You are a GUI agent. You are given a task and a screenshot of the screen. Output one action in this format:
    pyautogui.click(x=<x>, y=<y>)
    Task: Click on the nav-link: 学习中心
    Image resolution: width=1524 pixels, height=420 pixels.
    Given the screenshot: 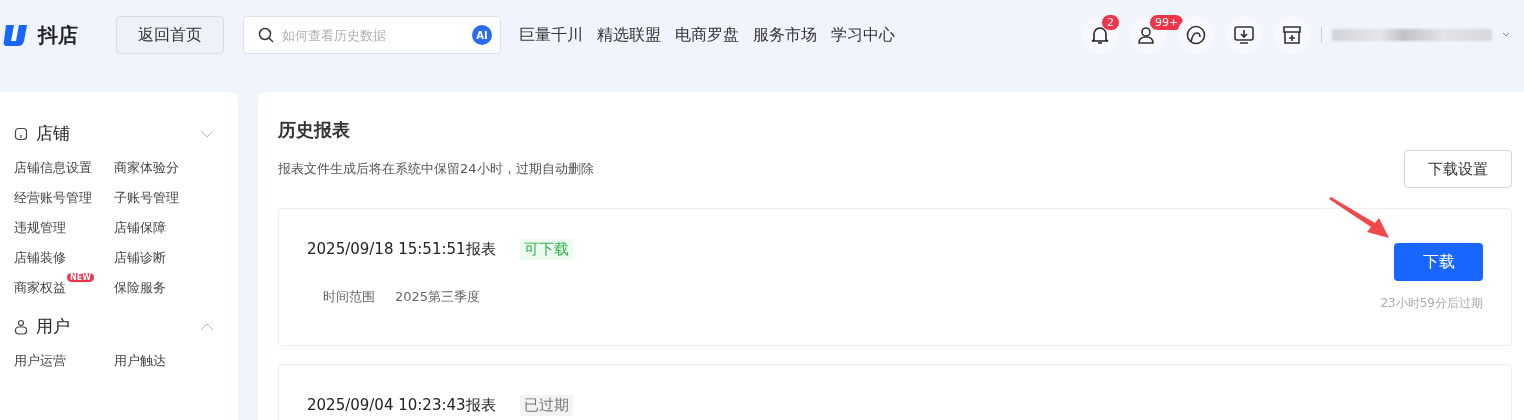 What is the action you would take?
    pyautogui.click(x=863, y=35)
    